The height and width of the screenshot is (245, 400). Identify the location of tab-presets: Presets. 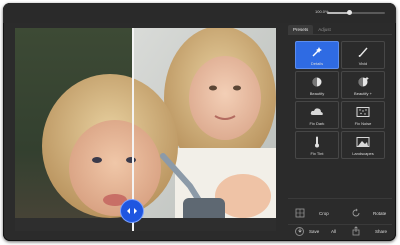
(301, 29).